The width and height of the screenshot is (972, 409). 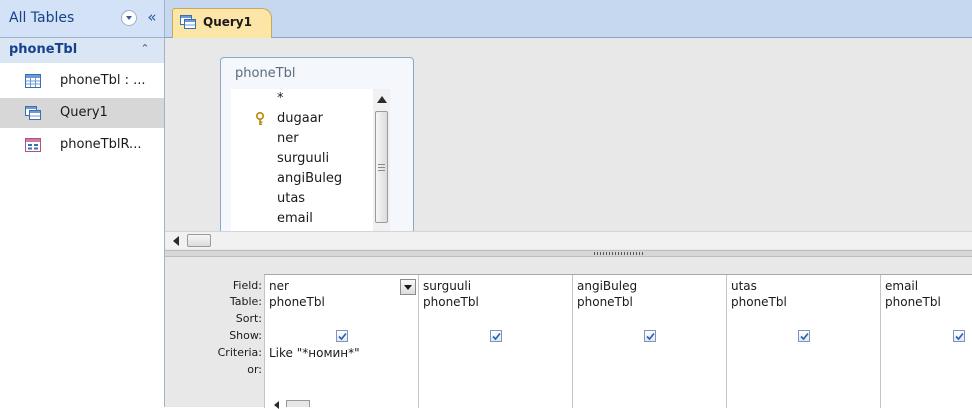 I want to click on field-cell: utas, so click(x=744, y=286).